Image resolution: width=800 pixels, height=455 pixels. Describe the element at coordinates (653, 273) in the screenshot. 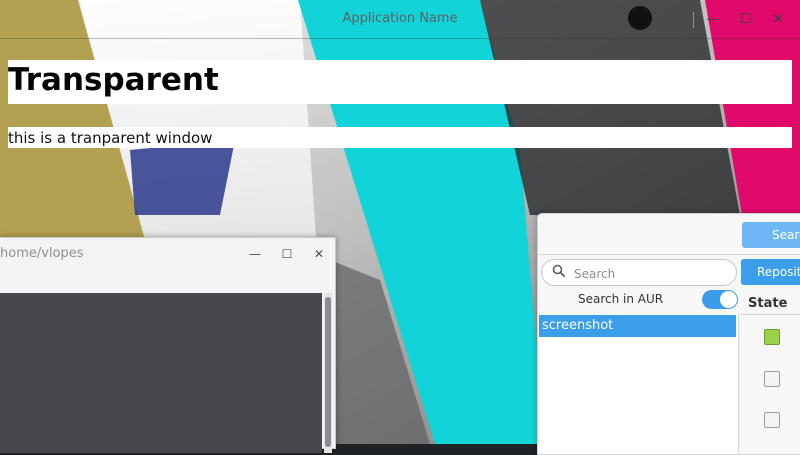

I see `search-input` at that location.